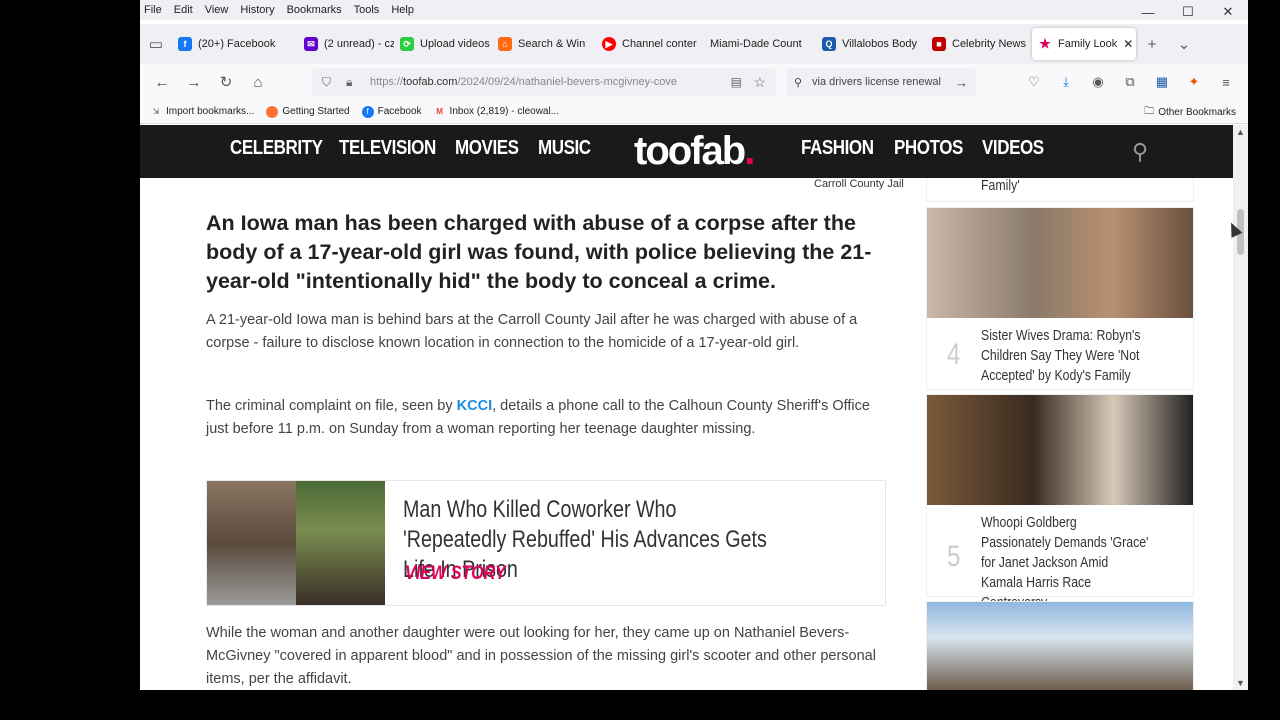 This screenshot has width=1280, height=720. I want to click on nav-videos: VIDEOS, so click(1013, 148).